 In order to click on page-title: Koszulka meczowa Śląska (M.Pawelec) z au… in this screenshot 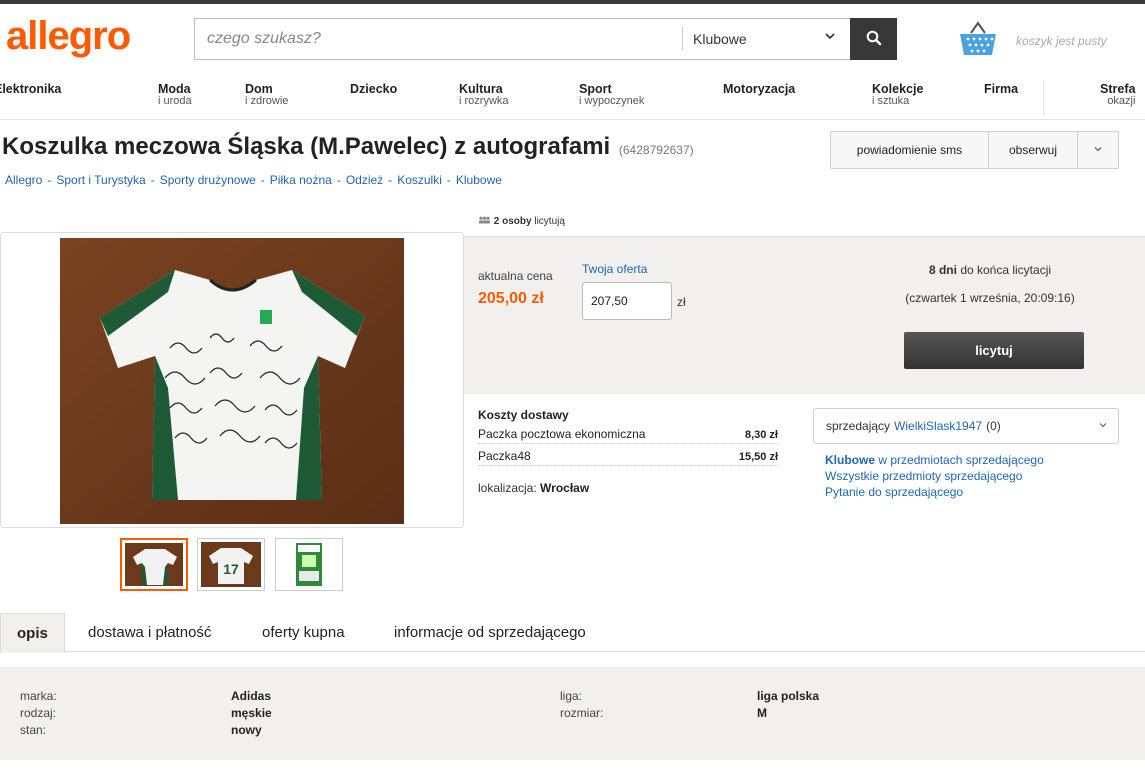, I will do `click(348, 147)`.